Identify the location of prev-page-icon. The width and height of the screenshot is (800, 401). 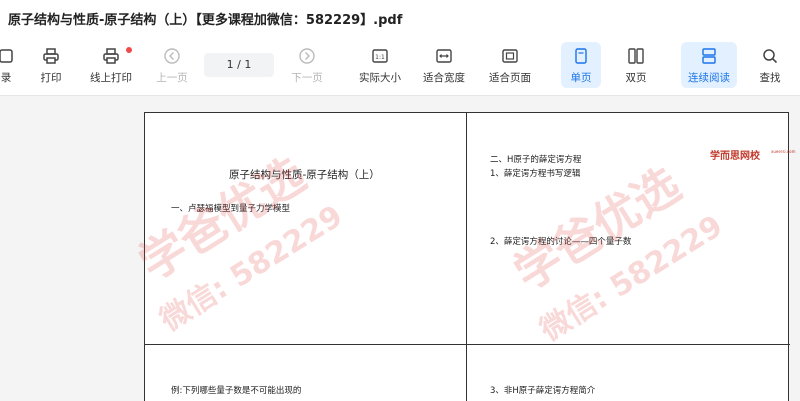
(172, 56).